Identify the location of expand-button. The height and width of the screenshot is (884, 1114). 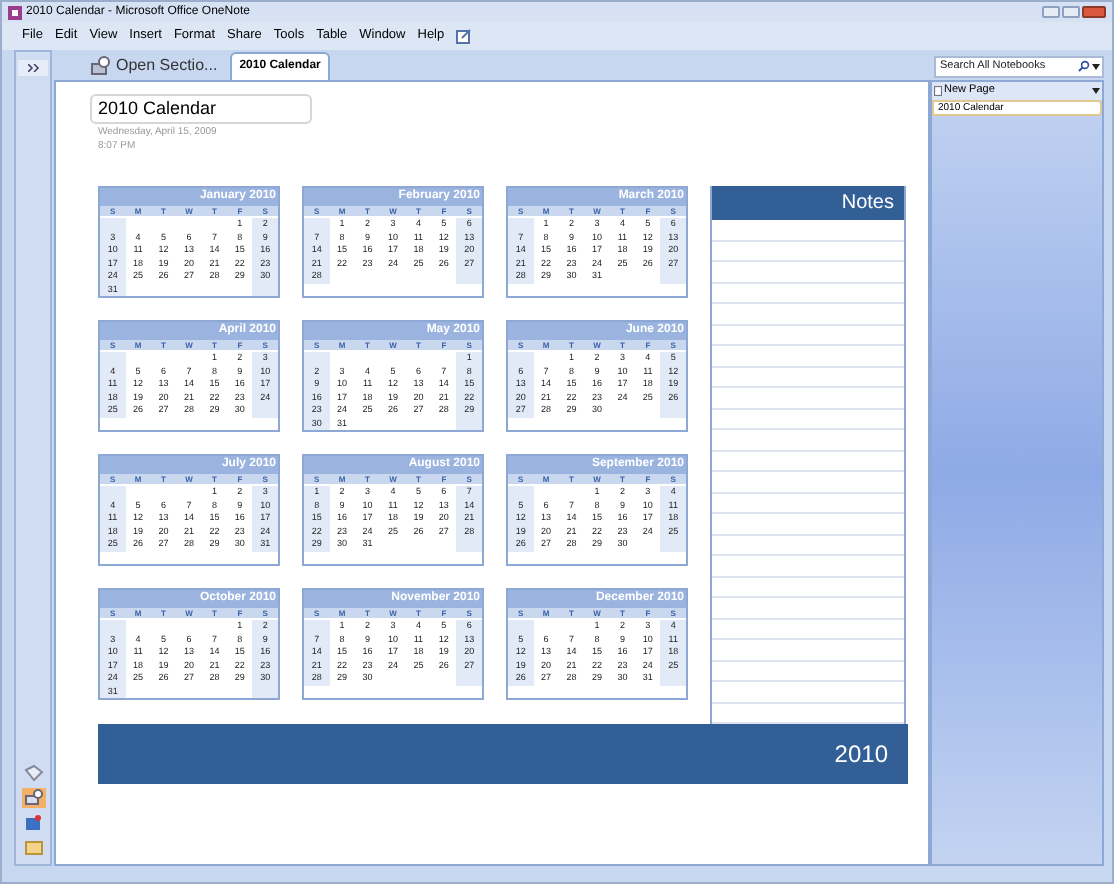
(33, 68).